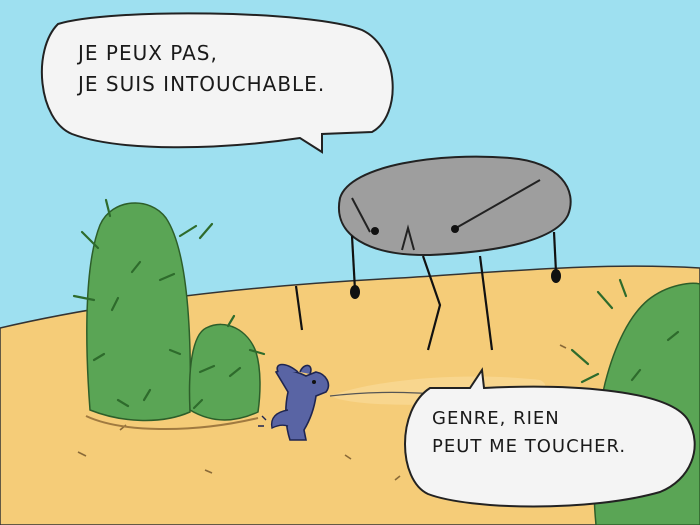 Image resolution: width=700 pixels, height=525 pixels. What do you see at coordinates (202, 84) in the screenshot?
I see `speech-top-line-2: Je suis intouchable.` at bounding box center [202, 84].